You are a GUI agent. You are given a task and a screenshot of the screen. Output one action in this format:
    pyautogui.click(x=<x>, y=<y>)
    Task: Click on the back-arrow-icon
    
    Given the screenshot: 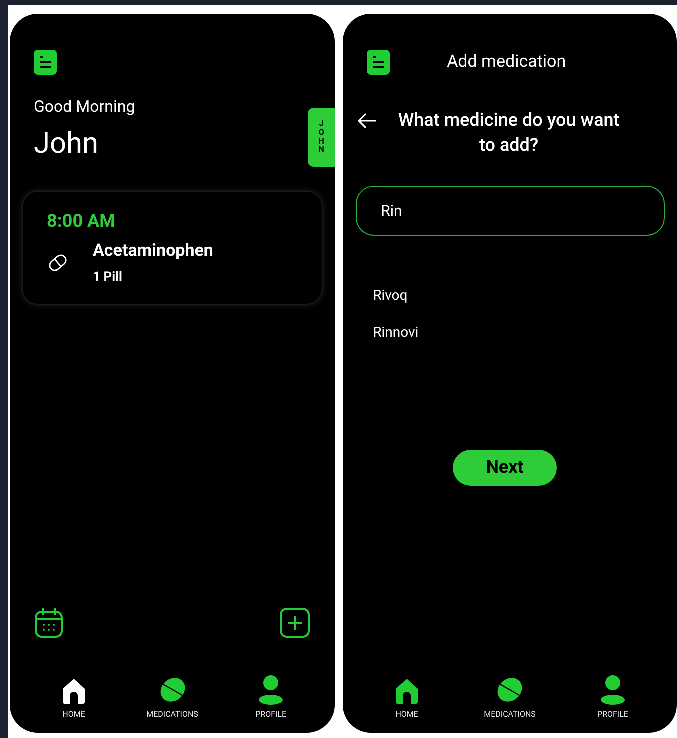 What is the action you would take?
    pyautogui.click(x=367, y=121)
    